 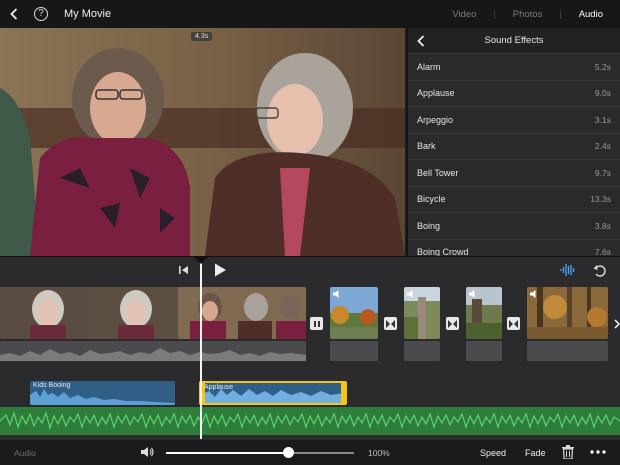 I want to click on skip-to-start-icon, so click(x=184, y=270).